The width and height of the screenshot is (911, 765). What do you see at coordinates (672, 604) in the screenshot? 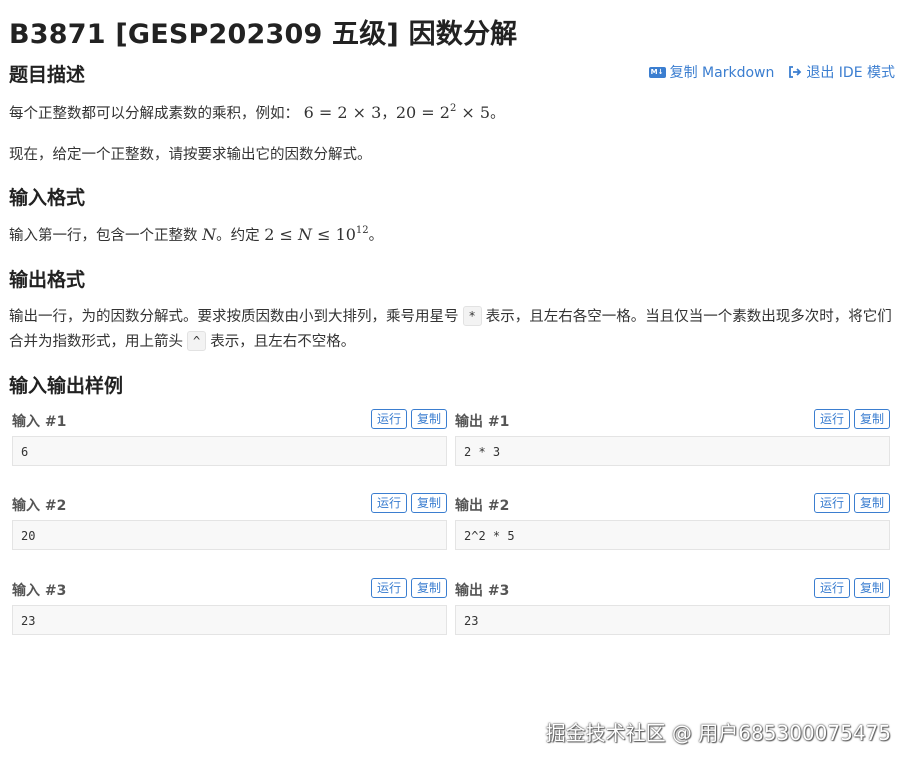
I see `sample-output-3: 输出 #3 运行 复制 23` at bounding box center [672, 604].